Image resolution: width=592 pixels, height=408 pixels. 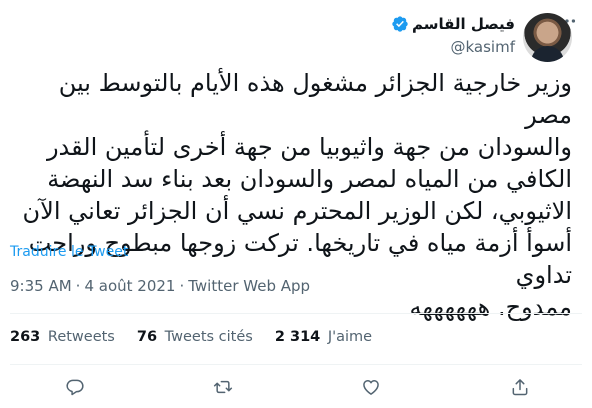 I want to click on share-button, so click(x=520, y=387).